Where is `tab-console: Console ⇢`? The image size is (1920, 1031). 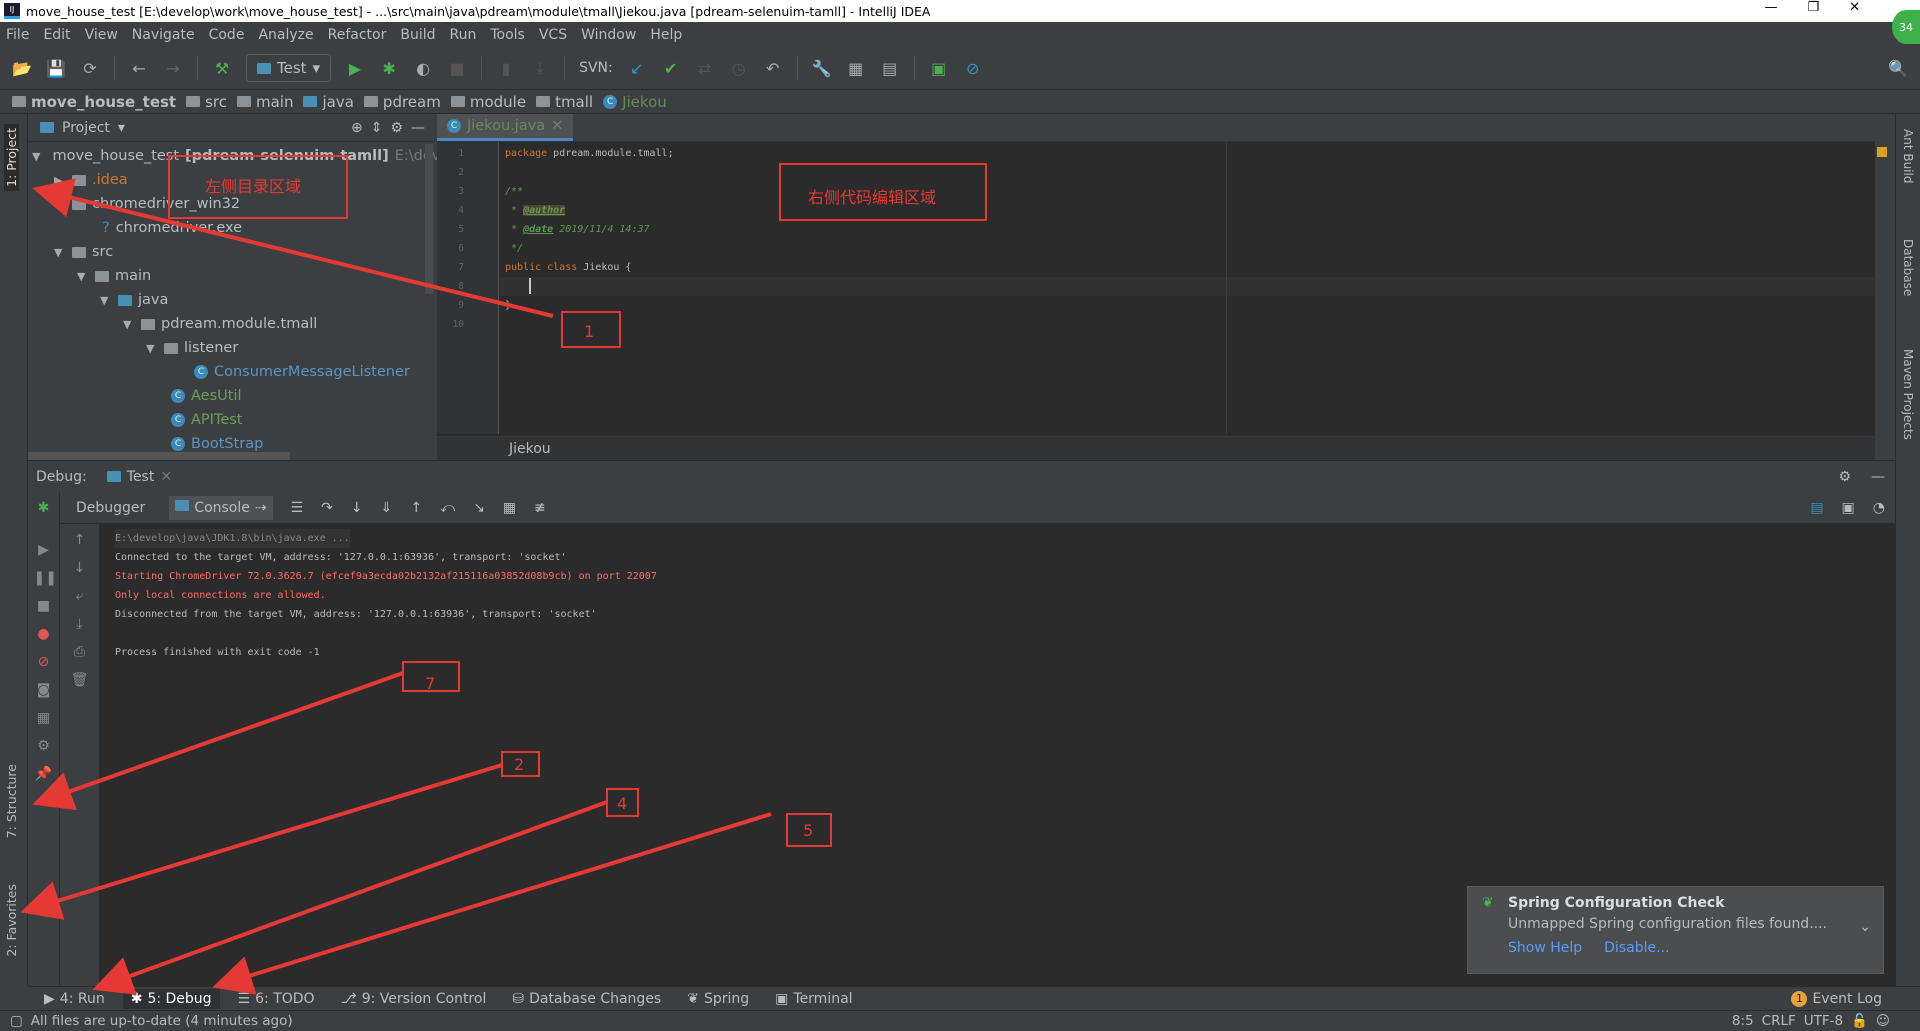
tab-console: Console ⇢ is located at coordinates (221, 507).